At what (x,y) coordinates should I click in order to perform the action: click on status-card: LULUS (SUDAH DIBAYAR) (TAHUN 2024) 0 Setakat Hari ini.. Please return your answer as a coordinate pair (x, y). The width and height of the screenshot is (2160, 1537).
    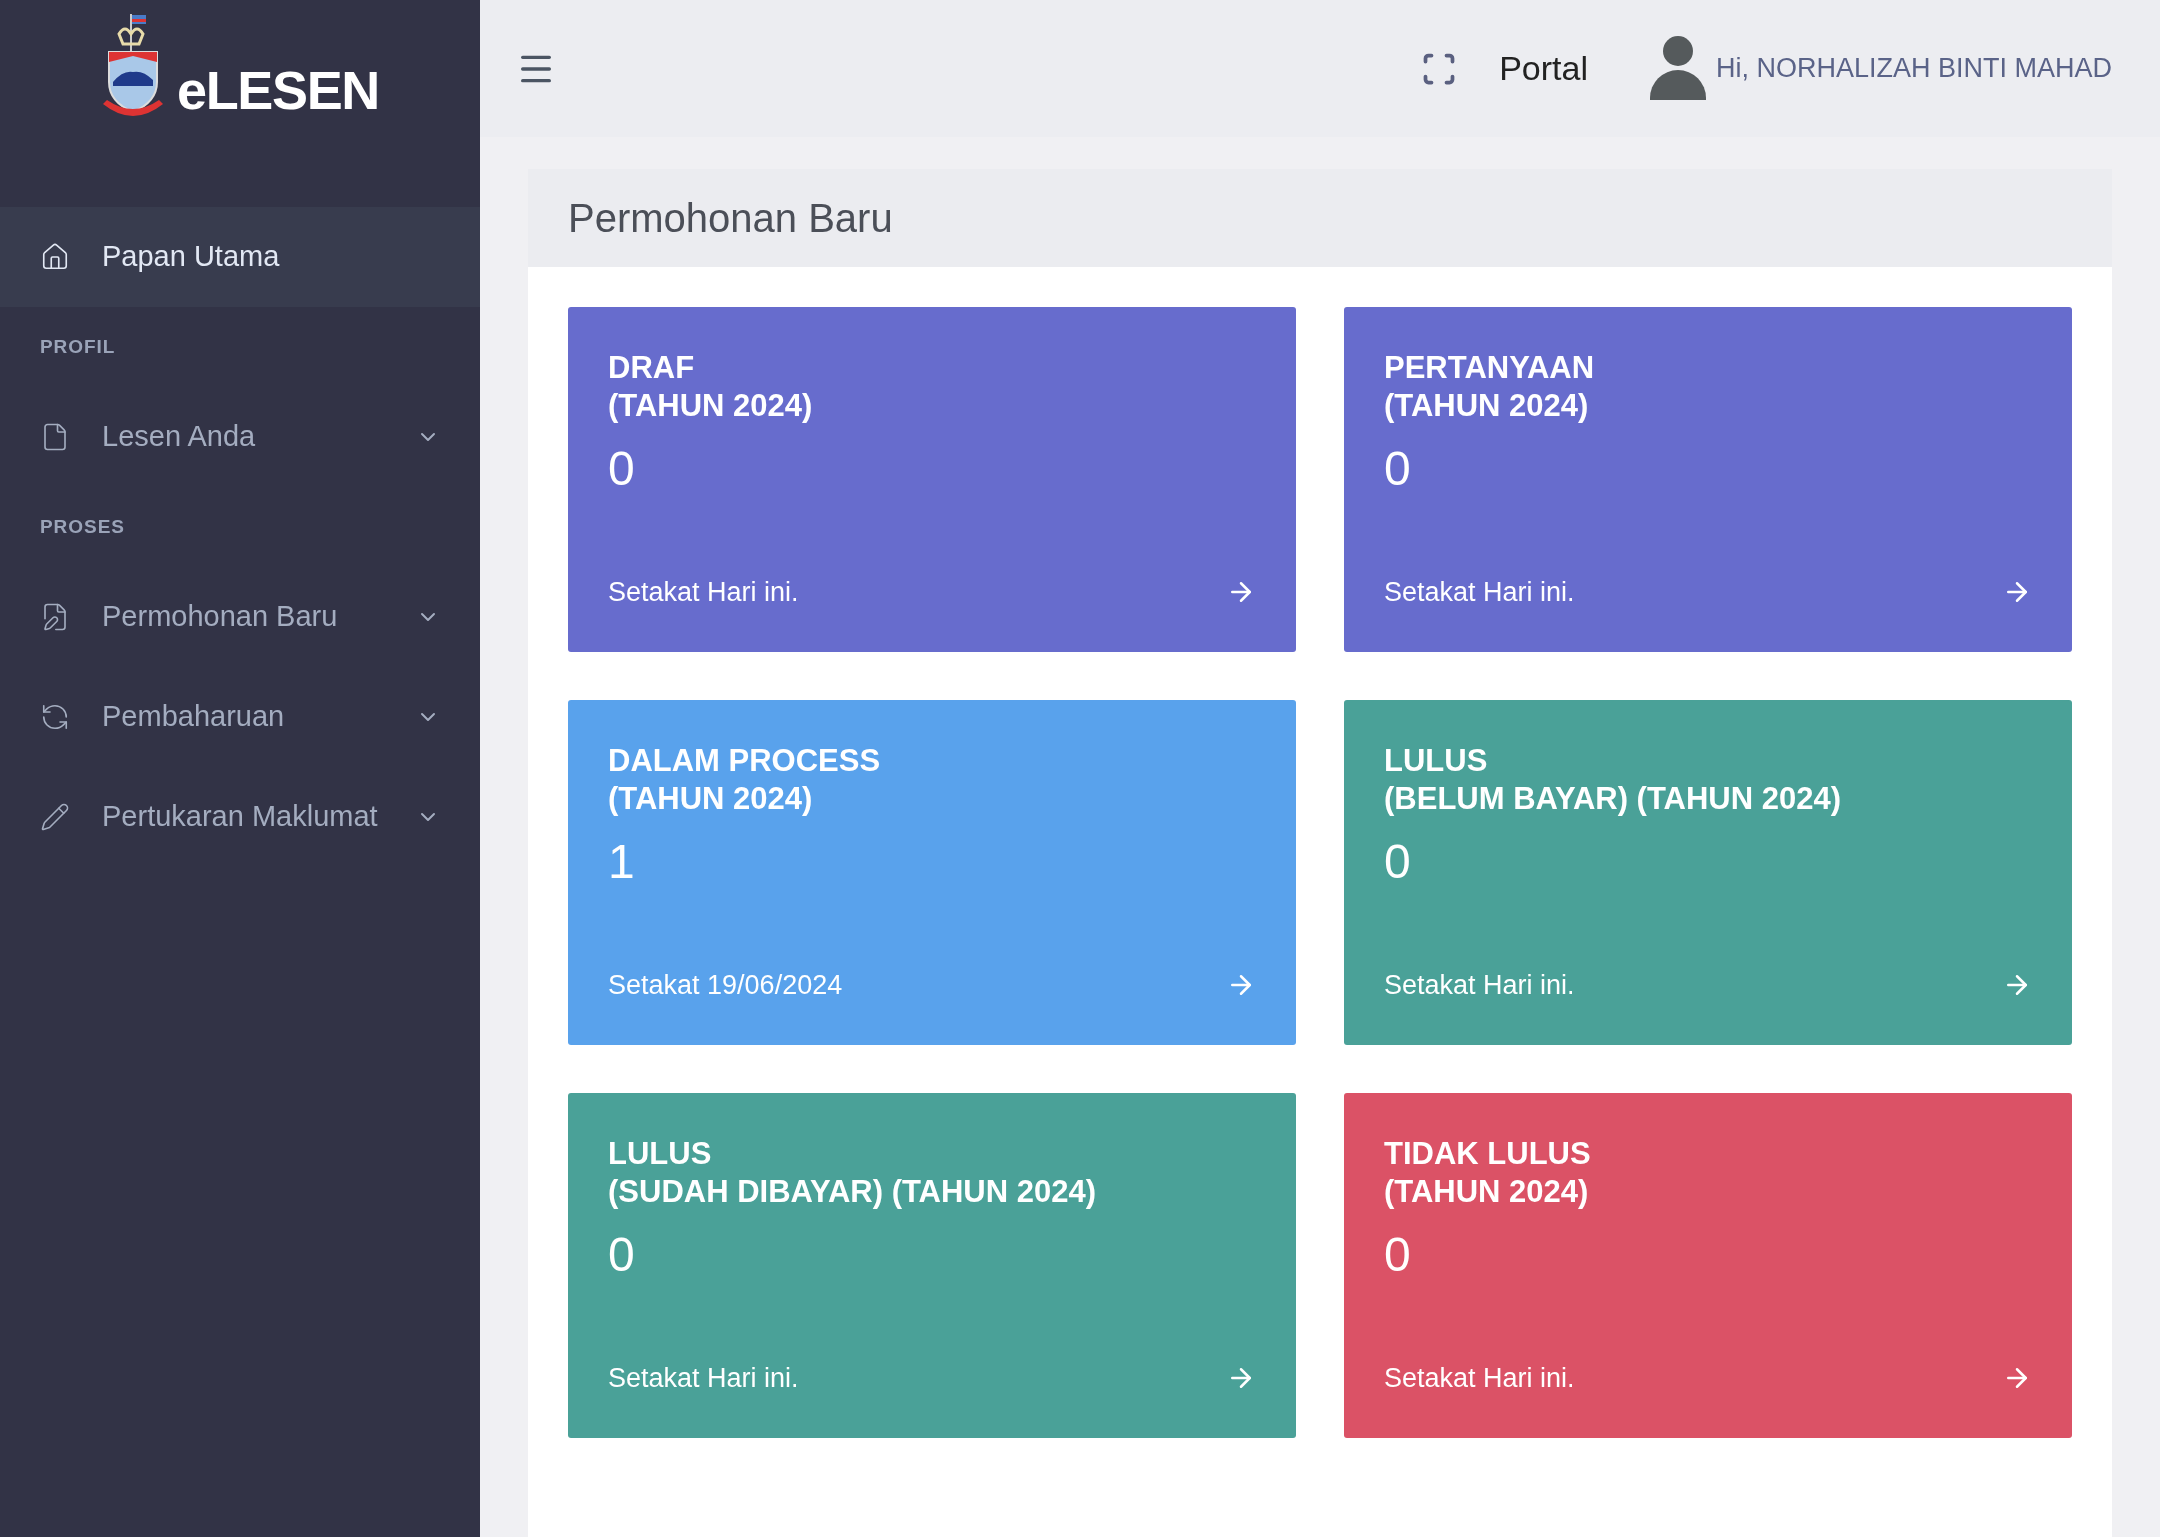
    Looking at the image, I should click on (932, 1265).